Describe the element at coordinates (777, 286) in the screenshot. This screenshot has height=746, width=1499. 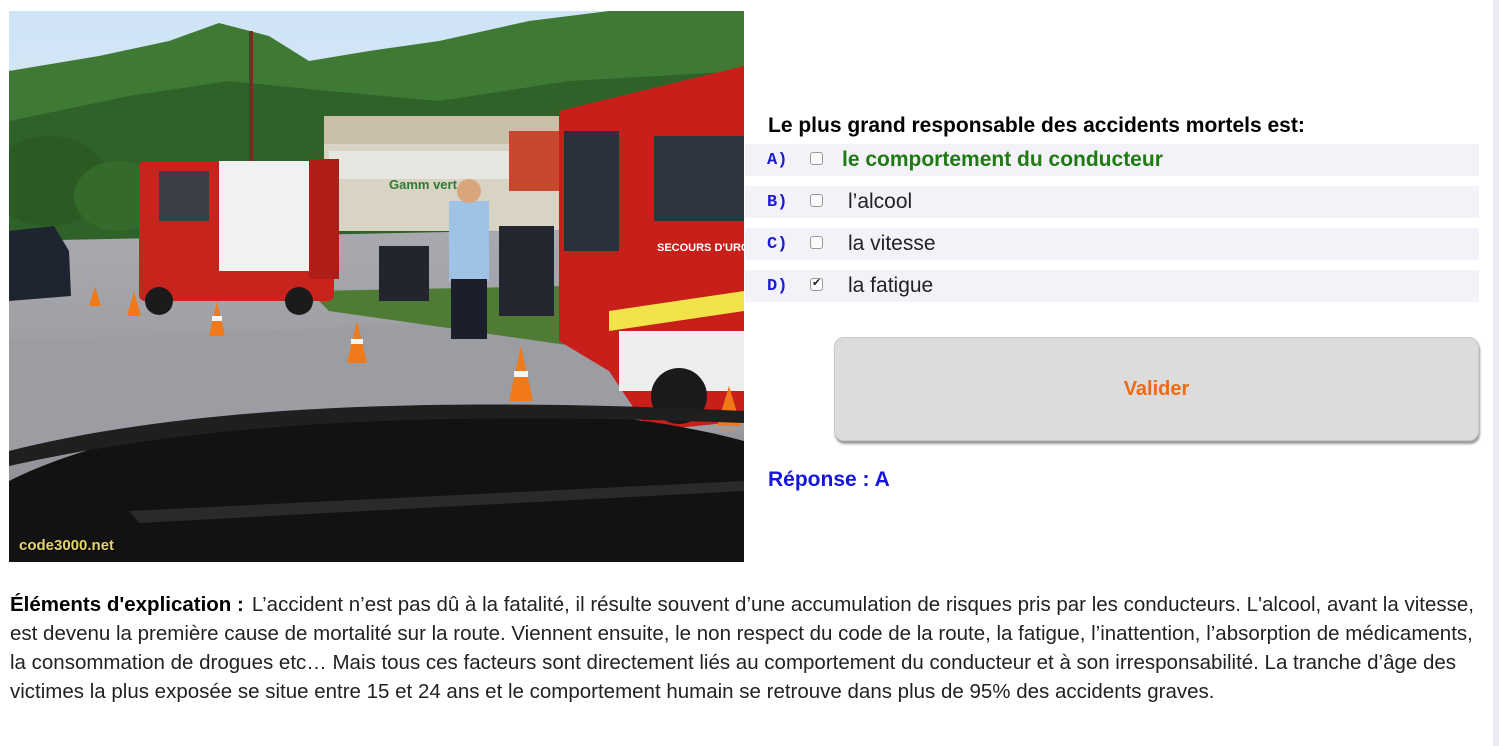
I see `option-letter: D)` at that location.